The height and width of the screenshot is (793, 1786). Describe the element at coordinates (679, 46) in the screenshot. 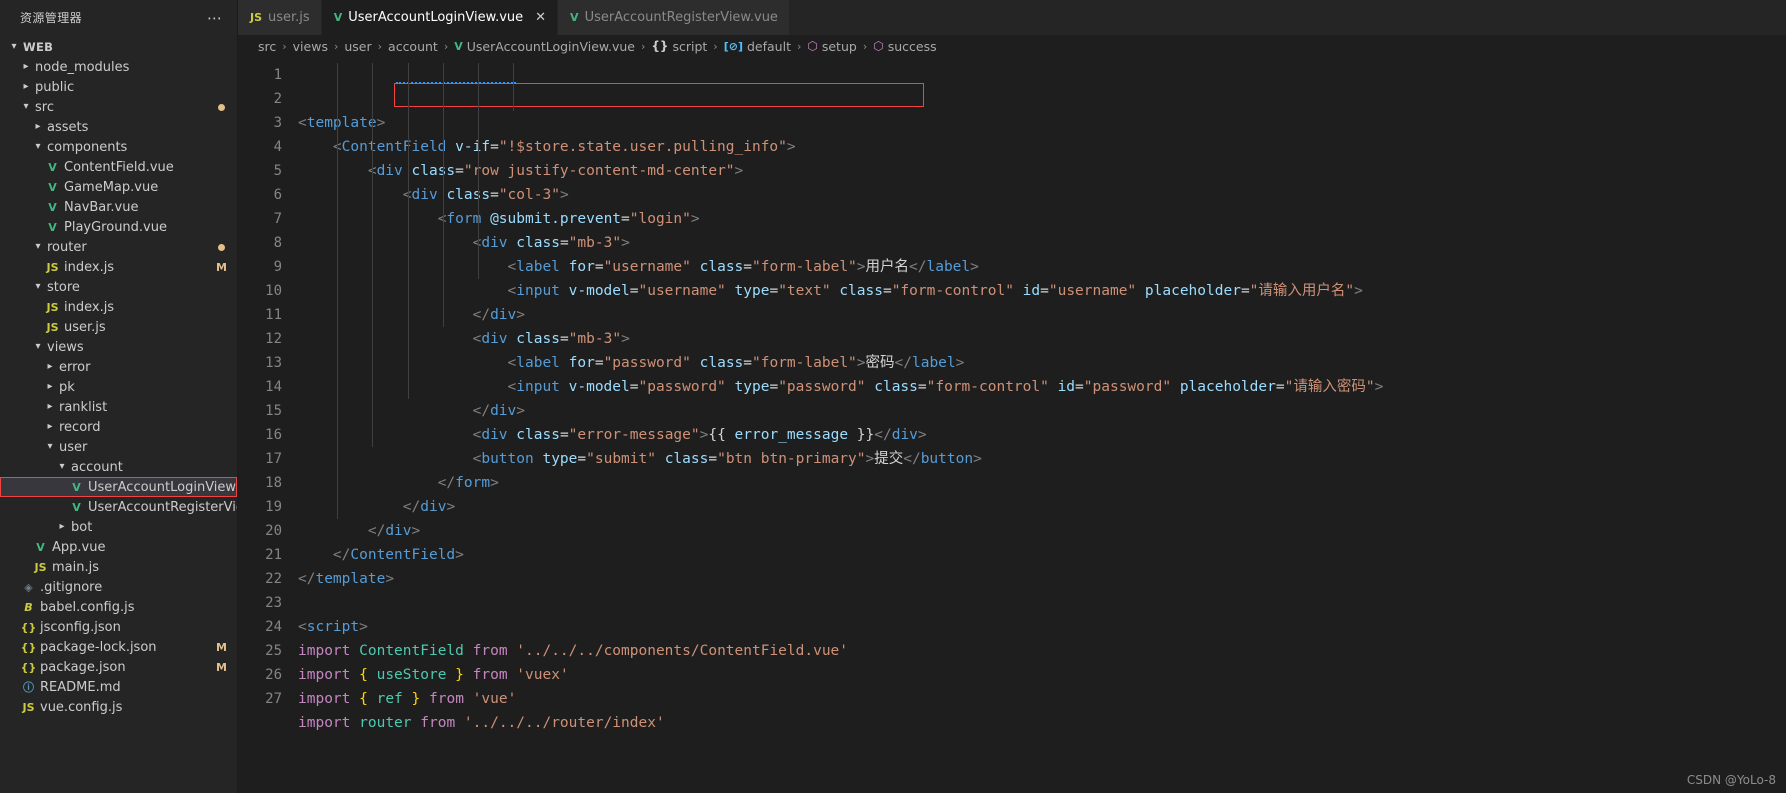

I see `breadcrumb-item-script: {} script` at that location.